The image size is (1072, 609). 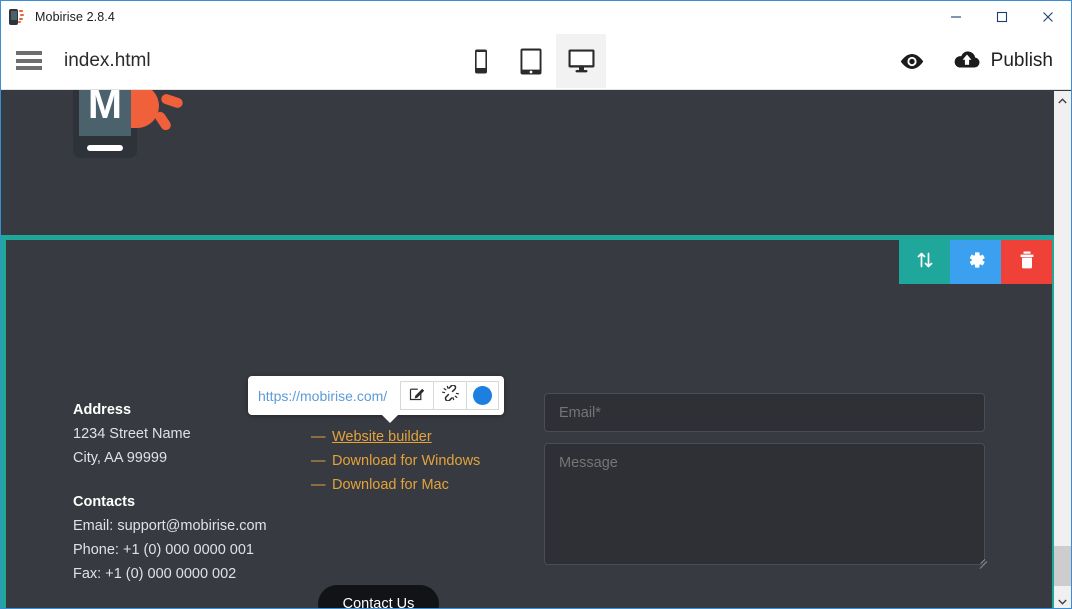 I want to click on publish-button: Publish, so click(x=1003, y=61).